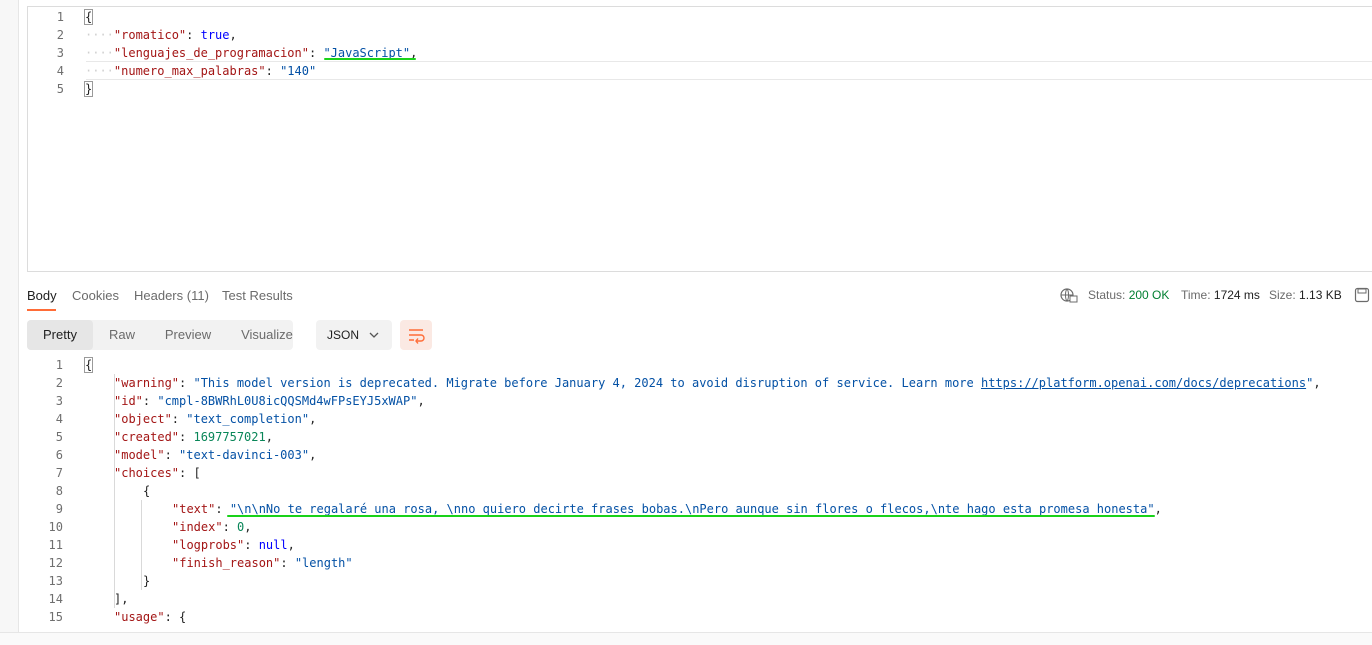 This screenshot has width=1372, height=645. What do you see at coordinates (1362, 296) in the screenshot?
I see `save-response-icon` at bounding box center [1362, 296].